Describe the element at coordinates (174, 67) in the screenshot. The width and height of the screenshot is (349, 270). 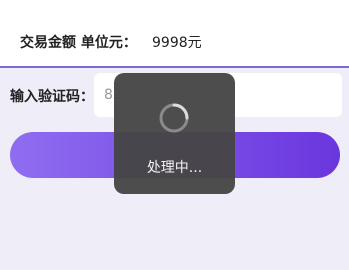
I see `section-divider` at that location.